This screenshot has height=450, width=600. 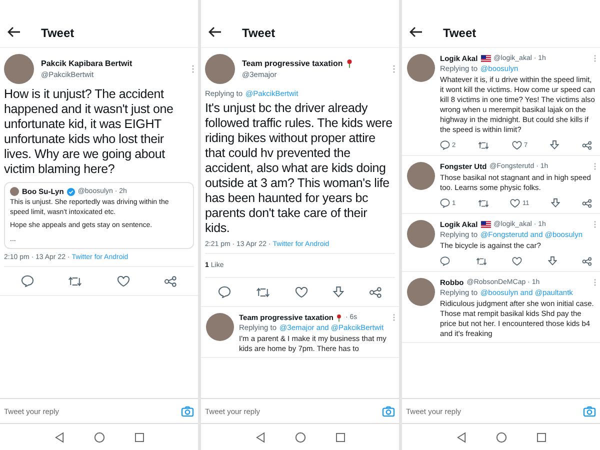 I want to click on tweet-text: How is it unjust? The accident happened and it wasn't just one unfortunate kid, it was EIGHT unfortunate kids who lost their lives. Why are we going about victim blaming here?, so click(x=89, y=132).